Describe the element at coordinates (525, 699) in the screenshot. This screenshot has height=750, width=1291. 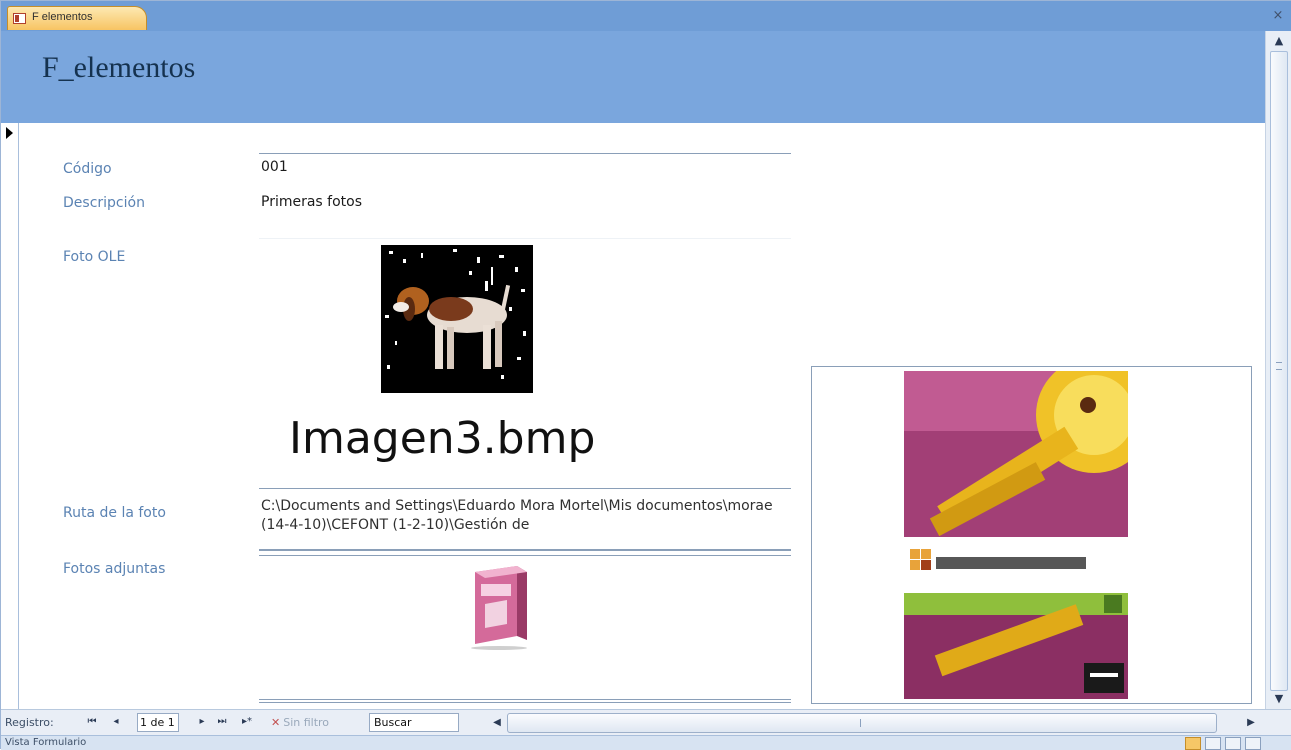
I see `divider` at that location.